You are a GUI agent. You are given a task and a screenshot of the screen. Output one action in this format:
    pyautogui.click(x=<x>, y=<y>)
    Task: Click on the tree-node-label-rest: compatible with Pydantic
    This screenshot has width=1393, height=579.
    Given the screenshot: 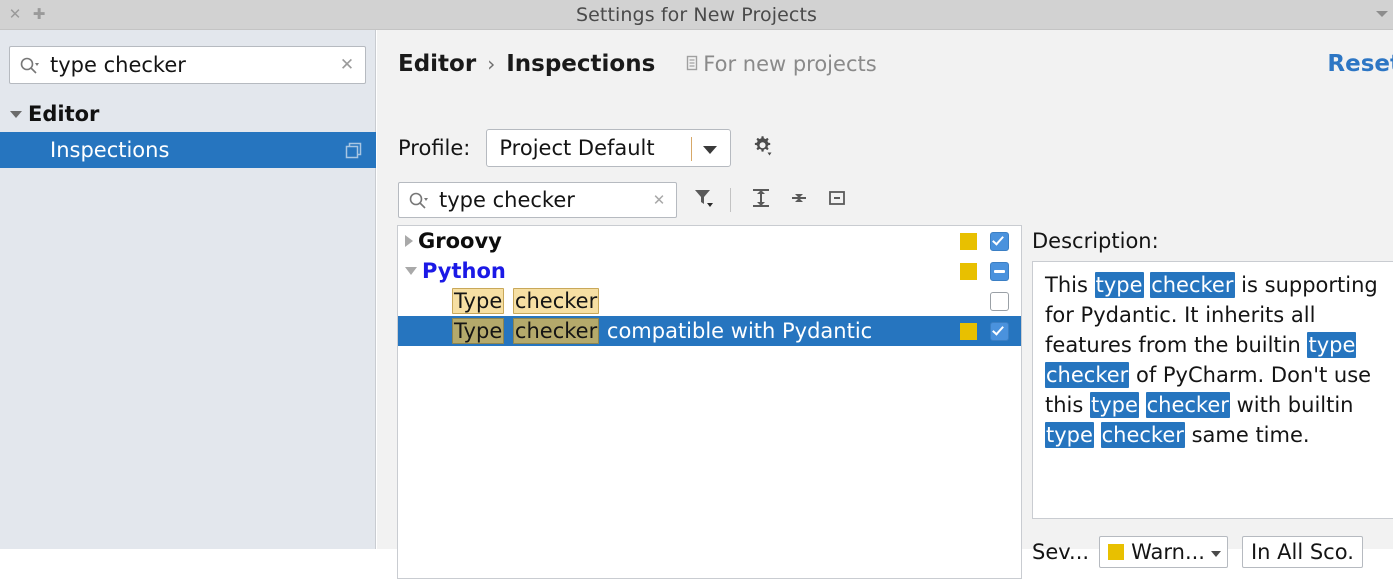 What is the action you would take?
    pyautogui.click(x=736, y=331)
    